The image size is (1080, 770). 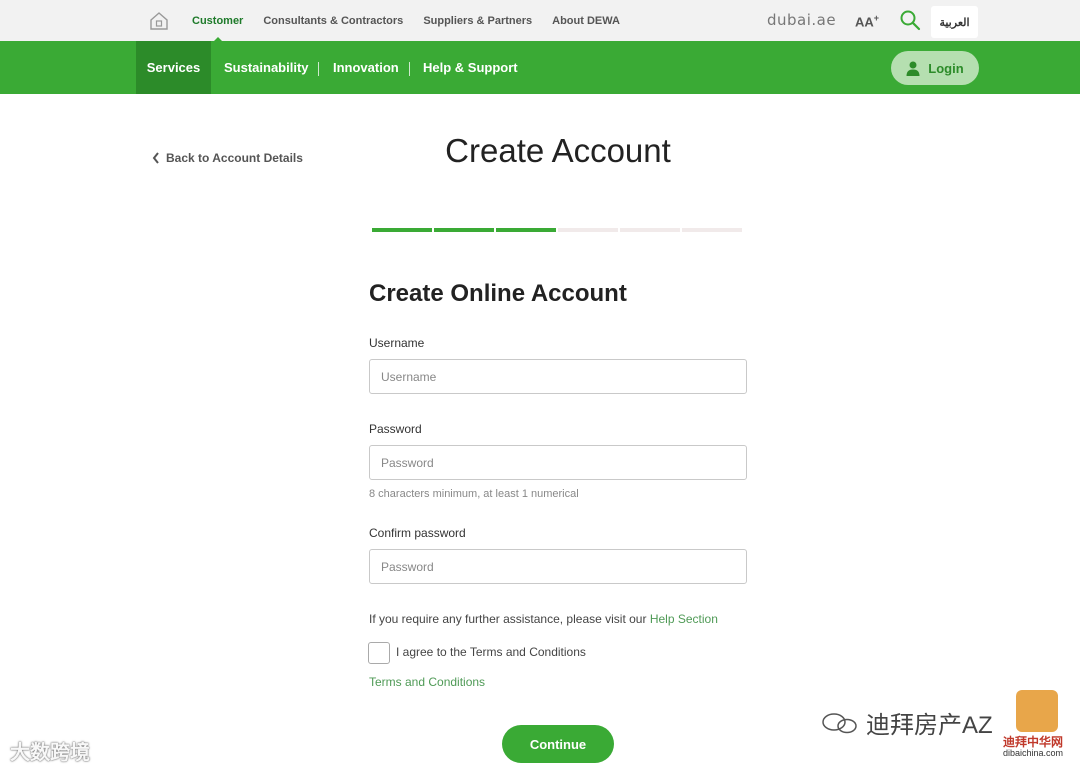 I want to click on font-size-label: AA, so click(x=864, y=22).